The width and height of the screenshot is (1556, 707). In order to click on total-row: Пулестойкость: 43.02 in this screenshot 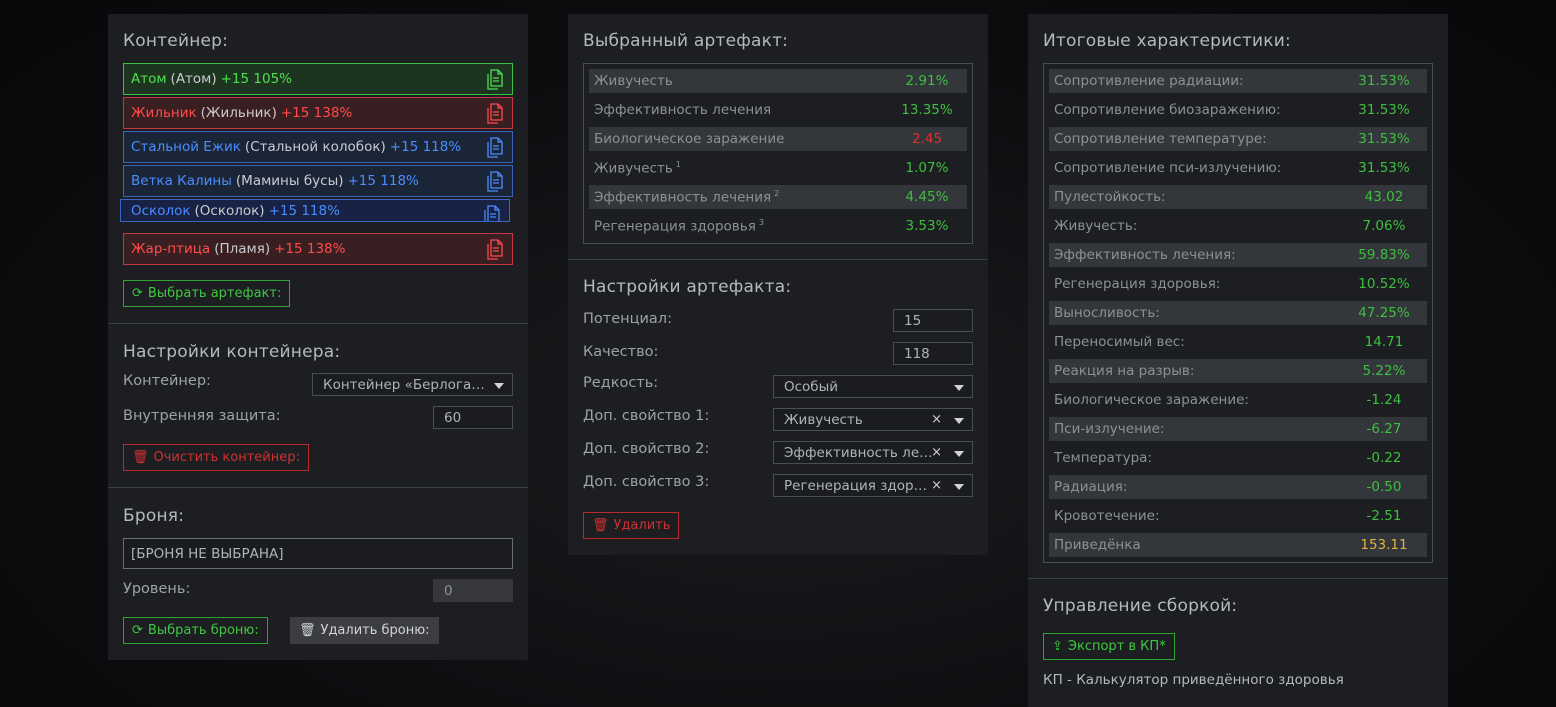, I will do `click(1238, 197)`.